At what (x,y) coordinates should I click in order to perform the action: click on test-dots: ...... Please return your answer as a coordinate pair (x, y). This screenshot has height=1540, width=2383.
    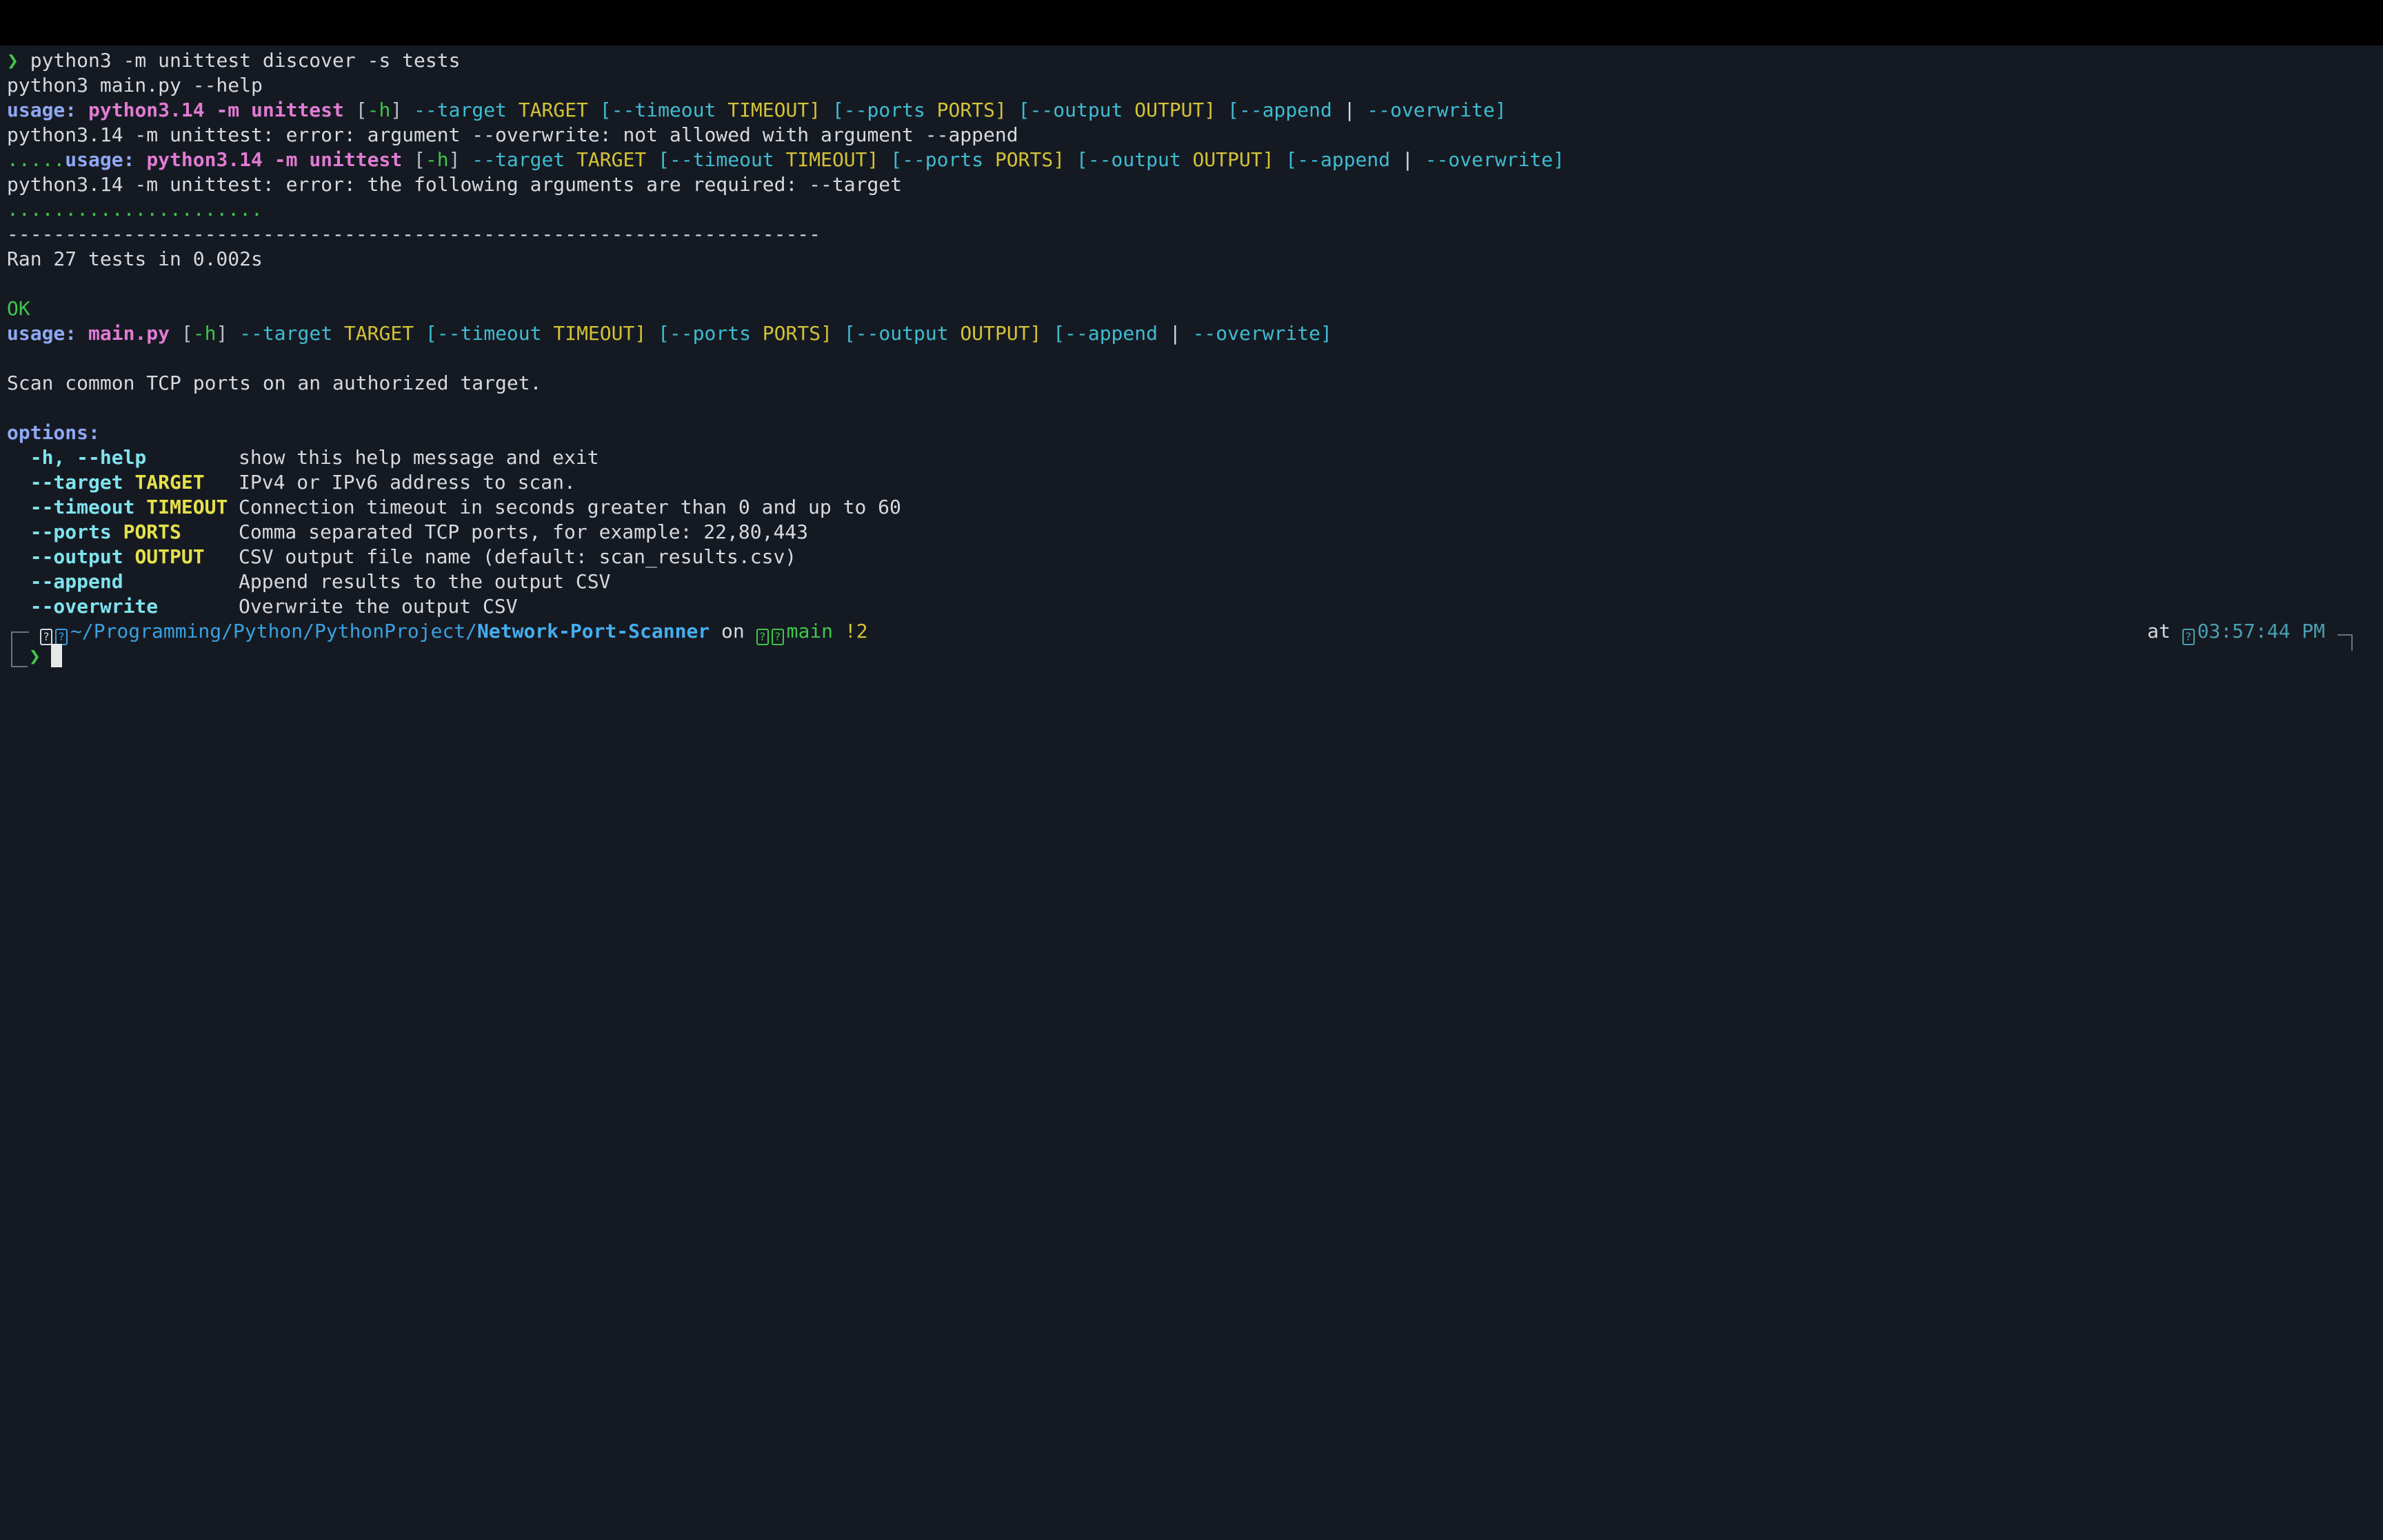
    Looking at the image, I should click on (36, 160).